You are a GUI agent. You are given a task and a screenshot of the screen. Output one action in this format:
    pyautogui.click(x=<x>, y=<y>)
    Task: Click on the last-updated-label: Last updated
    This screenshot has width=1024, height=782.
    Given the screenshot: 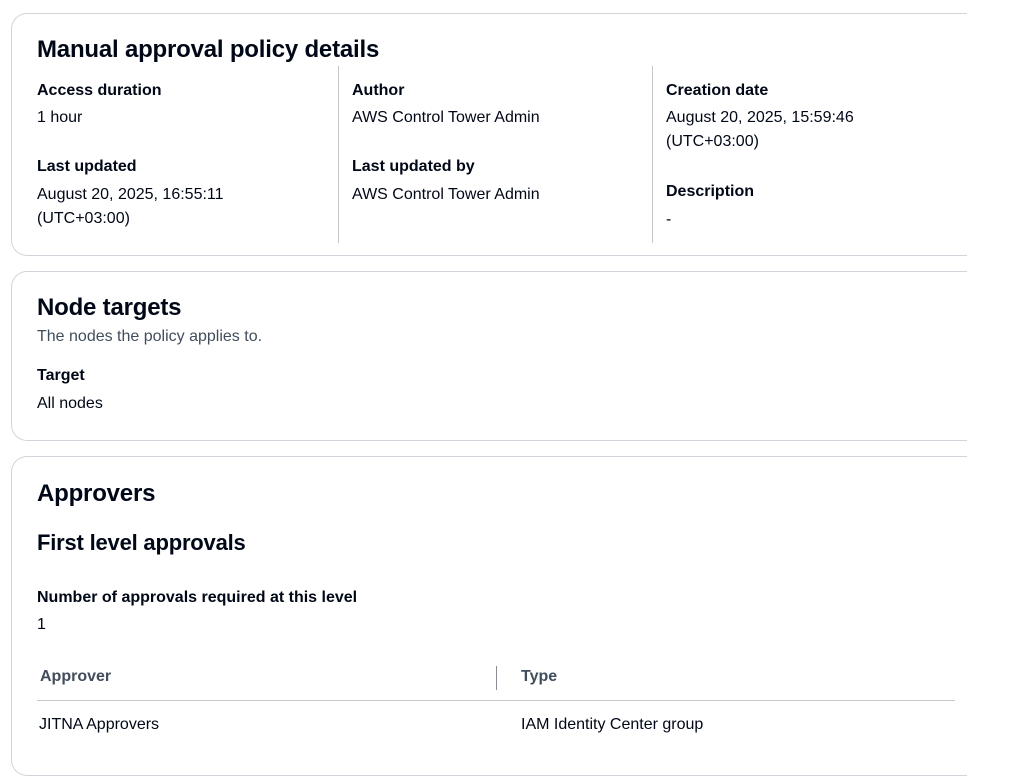 What is the action you would take?
    pyautogui.click(x=87, y=166)
    